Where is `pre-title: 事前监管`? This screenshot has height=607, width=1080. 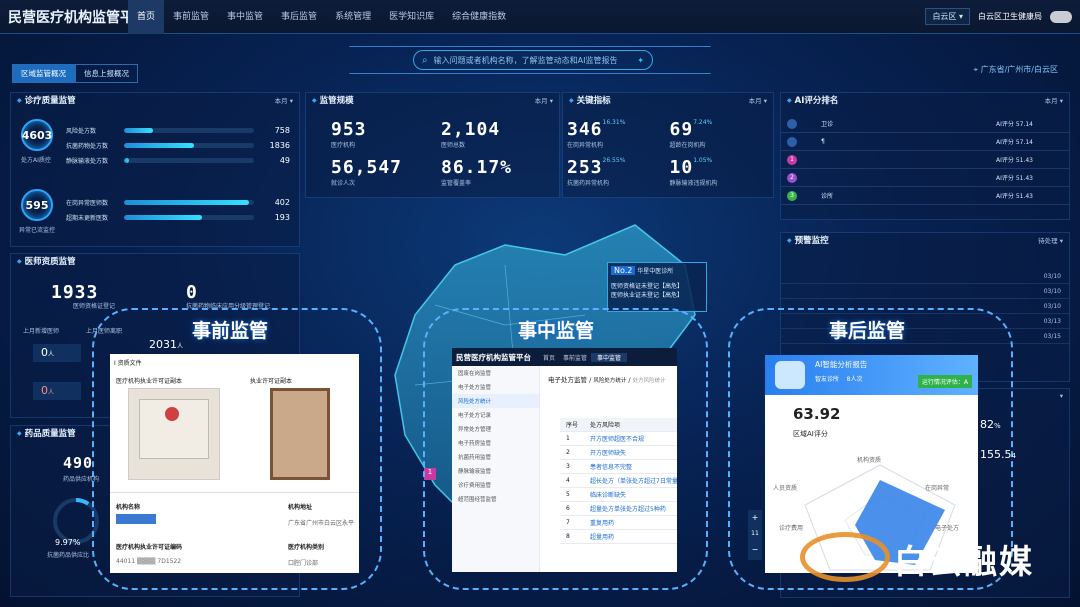 pre-title: 事前监管 is located at coordinates (230, 331).